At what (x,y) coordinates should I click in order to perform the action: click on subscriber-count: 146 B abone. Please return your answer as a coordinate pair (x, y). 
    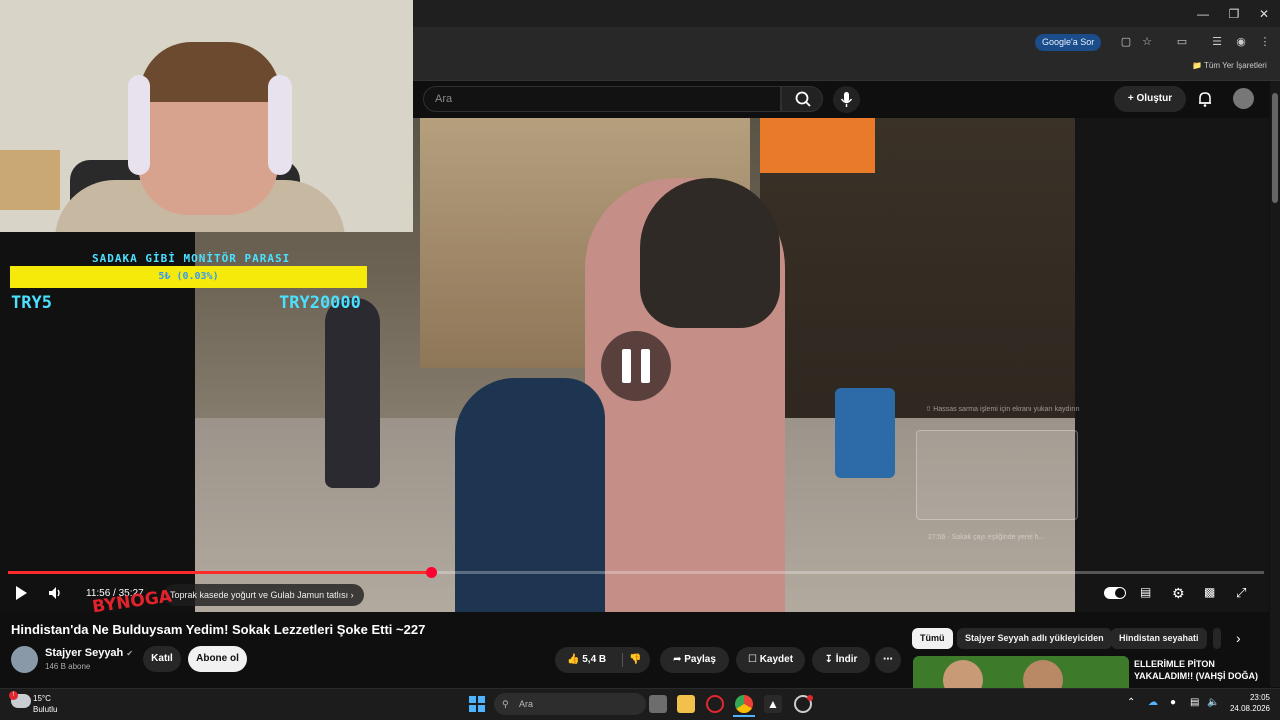
    Looking at the image, I should click on (68, 666).